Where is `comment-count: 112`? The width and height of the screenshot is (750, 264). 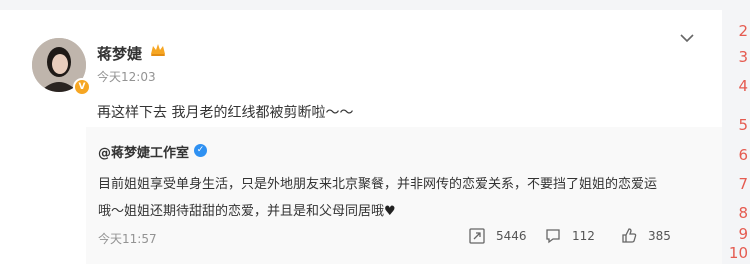
comment-count: 112 is located at coordinates (583, 236).